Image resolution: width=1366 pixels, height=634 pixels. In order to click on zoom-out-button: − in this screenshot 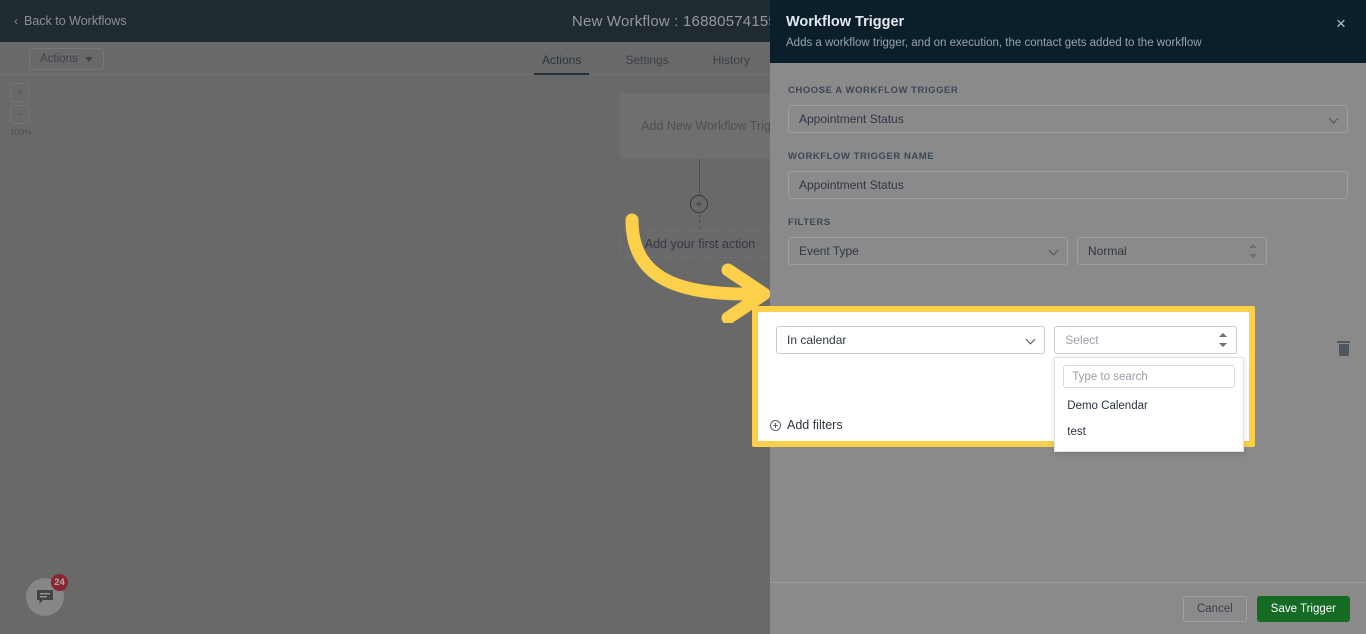, I will do `click(19, 114)`.